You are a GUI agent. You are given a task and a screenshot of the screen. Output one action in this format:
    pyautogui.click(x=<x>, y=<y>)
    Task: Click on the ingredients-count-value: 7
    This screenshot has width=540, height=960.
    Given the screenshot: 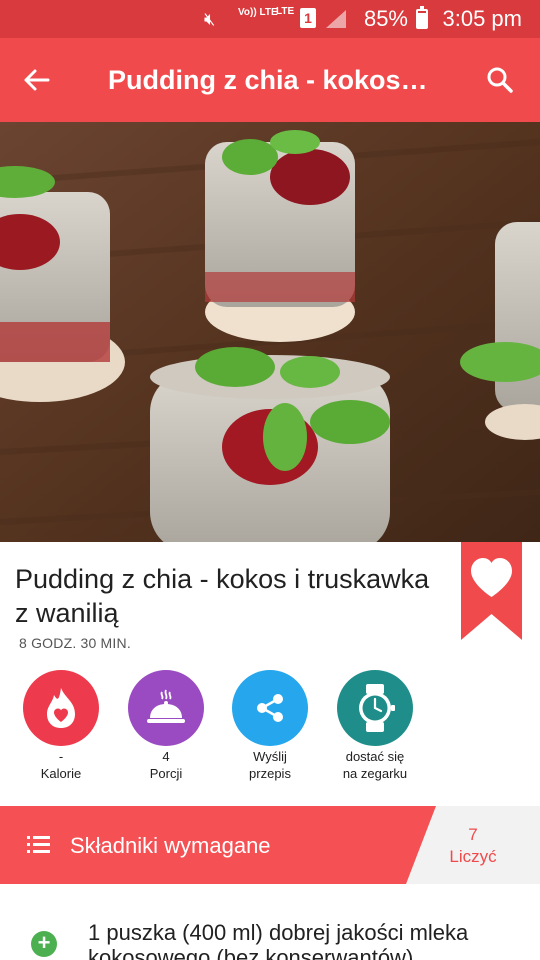 What is the action you would take?
    pyautogui.click(x=473, y=834)
    